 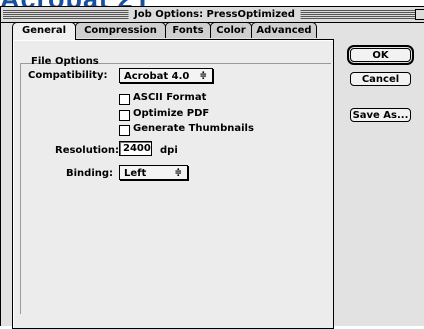 I want to click on compatibility-popup: Acrobat 4.0 ≑, so click(x=166, y=75).